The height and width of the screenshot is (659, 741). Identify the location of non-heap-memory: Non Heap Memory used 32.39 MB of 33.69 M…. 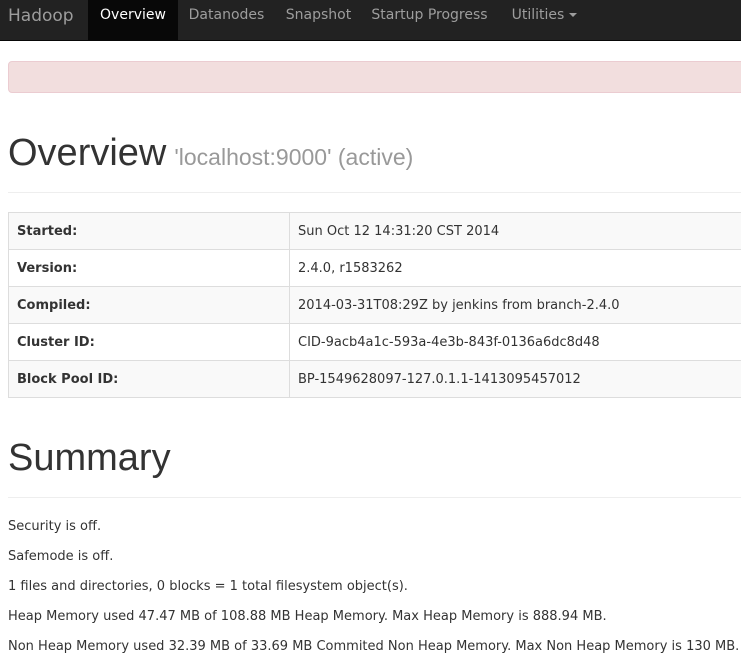
(374, 646).